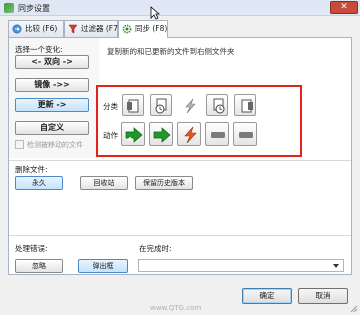 The image size is (360, 315). I want to click on variant-heading: 选择一个变化:, so click(39, 49).